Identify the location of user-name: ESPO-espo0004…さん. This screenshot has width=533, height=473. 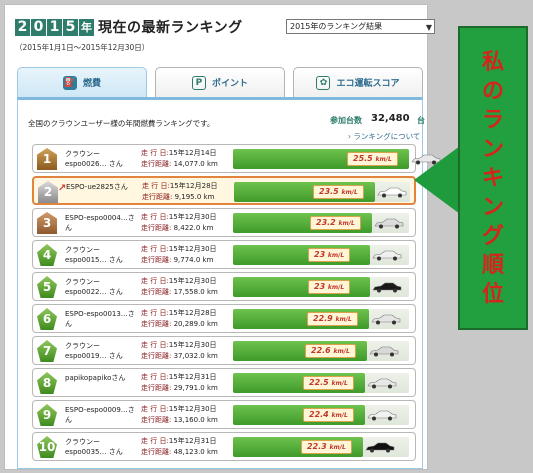
(100, 223).